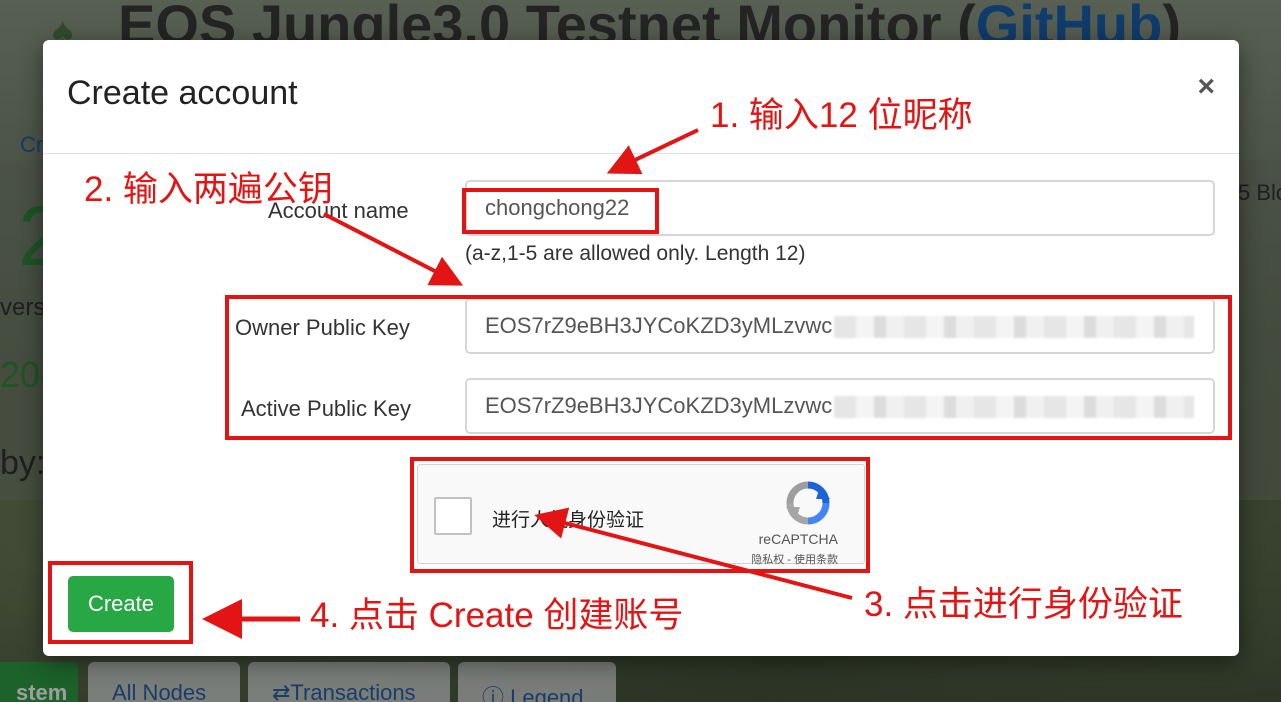  I want to click on annotation-box-create, so click(120, 602).